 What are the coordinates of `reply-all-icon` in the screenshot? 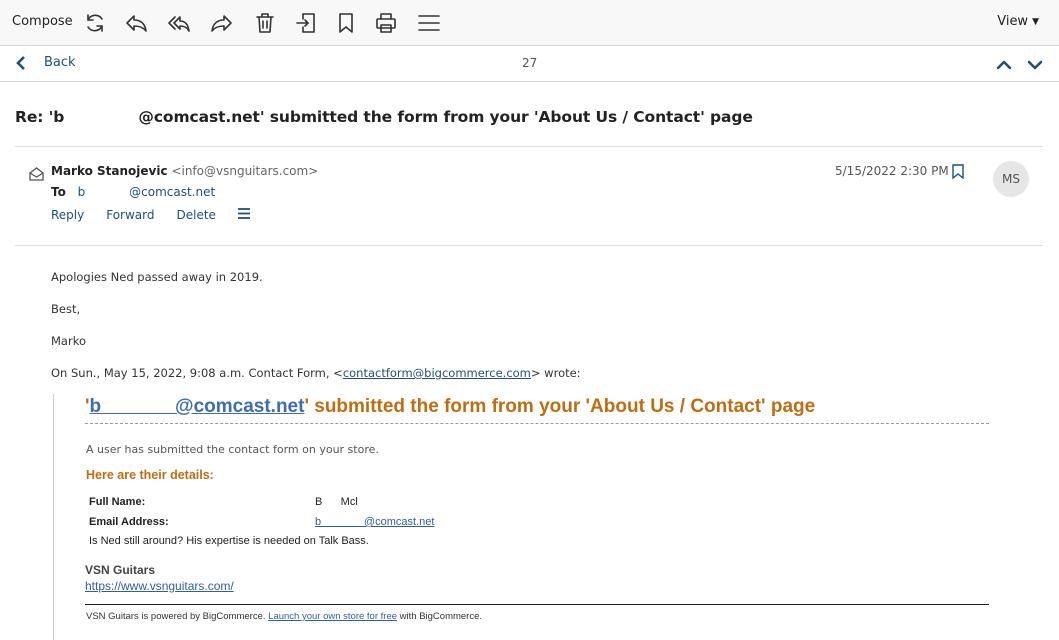 It's located at (179, 23).